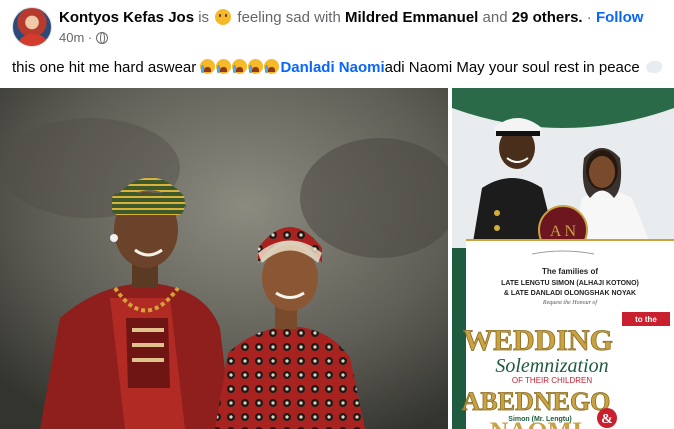 This screenshot has height=429, width=674. I want to click on family-one: LATE LENGTU SIMON (ALHAJI KOTONO), so click(570, 283).